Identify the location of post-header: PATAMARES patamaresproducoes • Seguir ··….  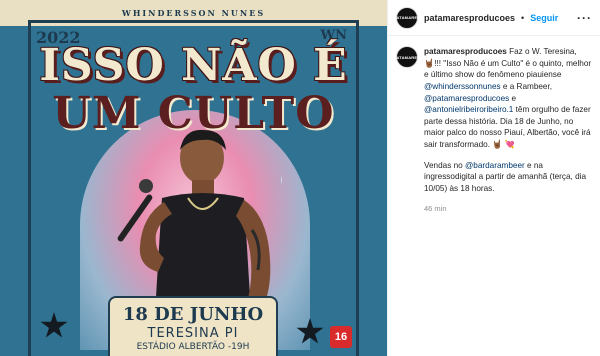
(494, 18).